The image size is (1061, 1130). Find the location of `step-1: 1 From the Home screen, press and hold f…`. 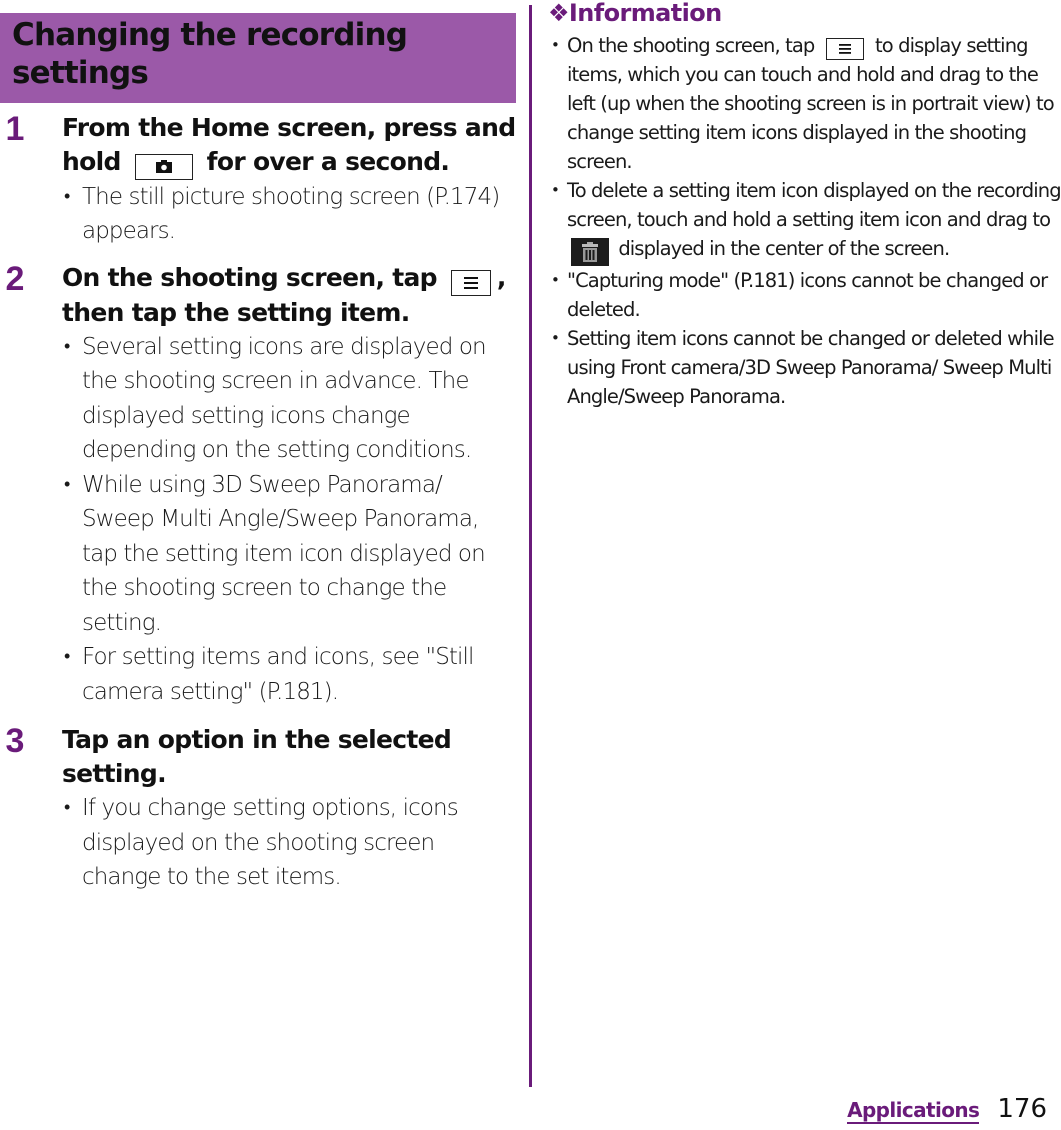

step-1: 1 From the Home screen, press and hold f… is located at coordinates (258, 179).